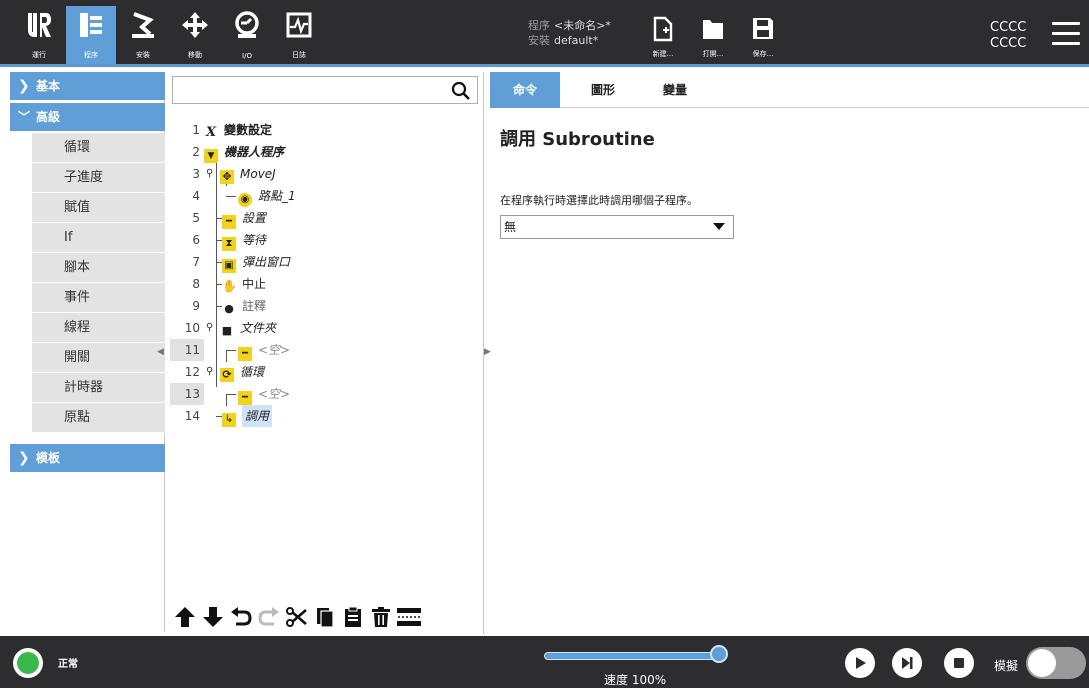 The width and height of the screenshot is (1089, 688). I want to click on comment-icon: ●, so click(229, 308).